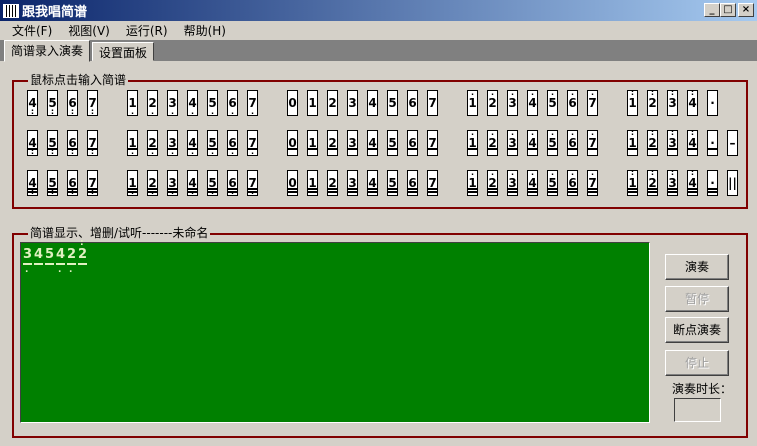  Describe the element at coordinates (552, 102) in the screenshot. I see `note-key-high-1-quarter: 5.` at that location.